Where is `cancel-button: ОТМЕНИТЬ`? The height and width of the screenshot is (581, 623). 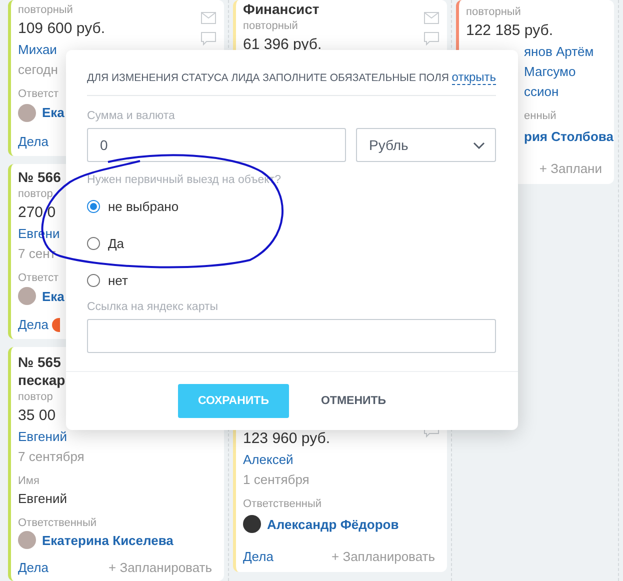
cancel-button: ОТМЕНИТЬ is located at coordinates (353, 401).